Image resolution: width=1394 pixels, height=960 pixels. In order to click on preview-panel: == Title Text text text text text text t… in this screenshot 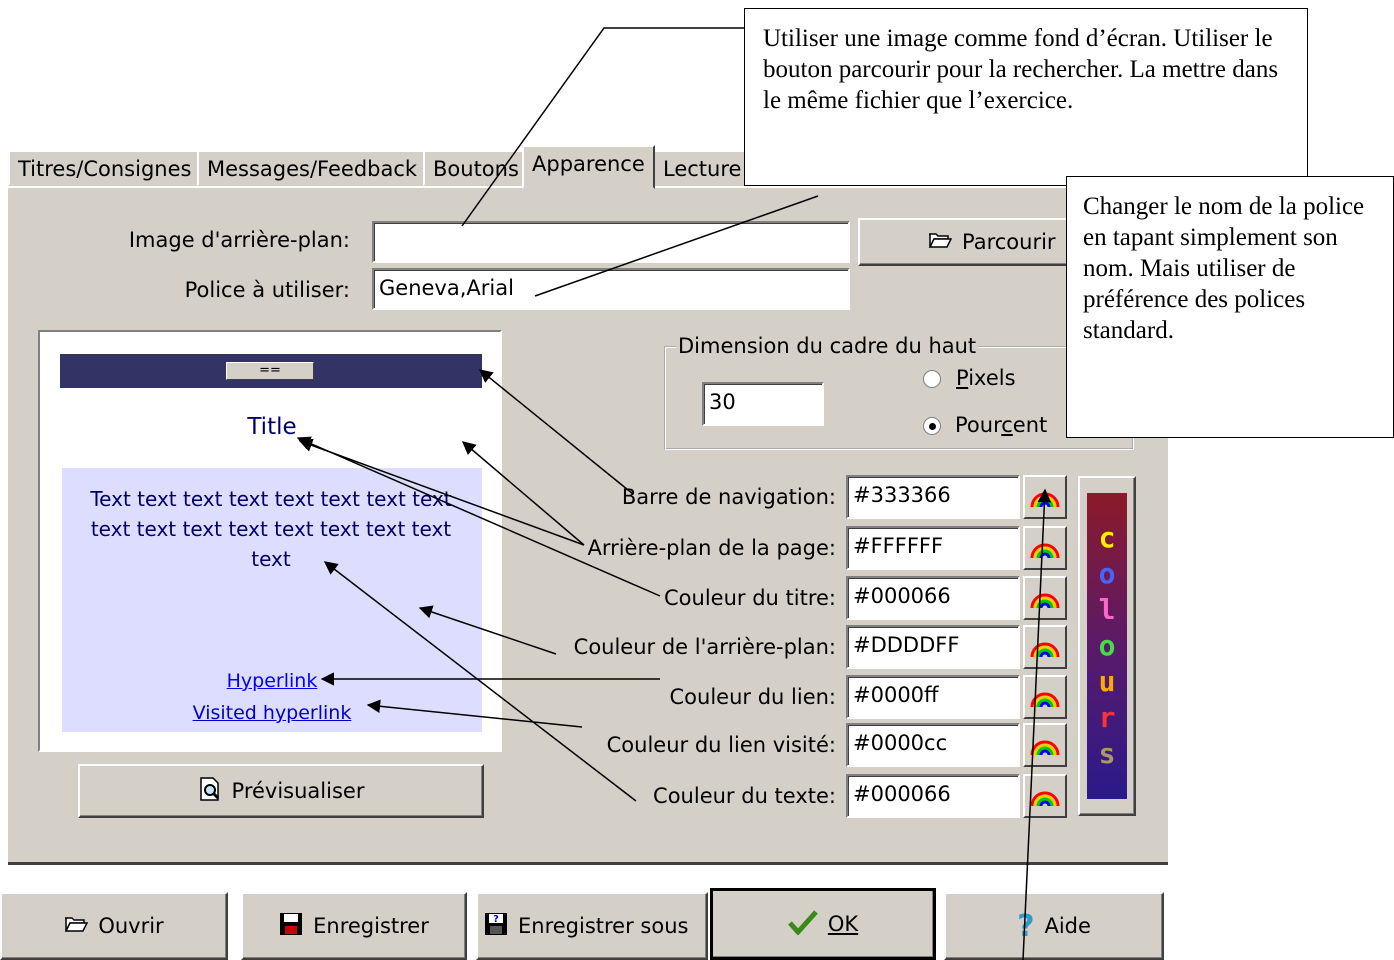, I will do `click(270, 541)`.